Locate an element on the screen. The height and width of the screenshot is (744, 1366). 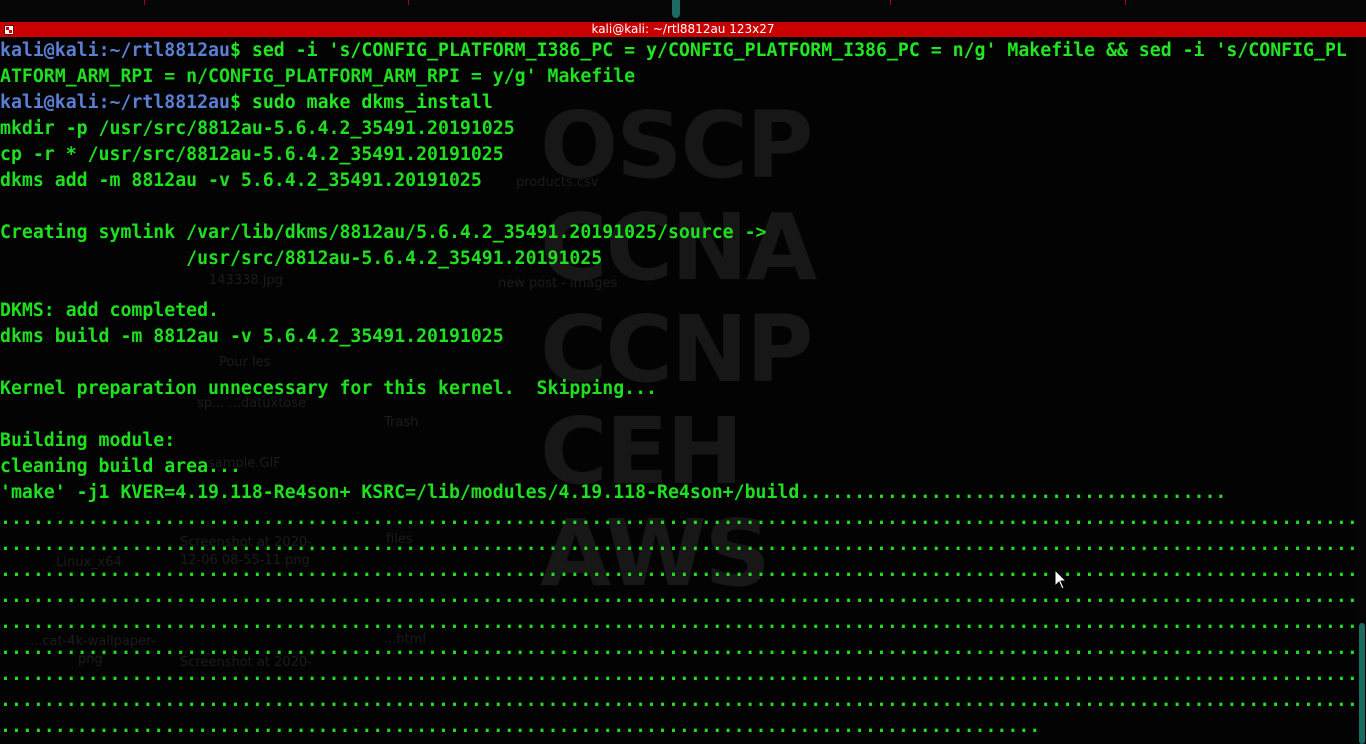
terminal-scrollbar is located at coordinates (1362, 391).